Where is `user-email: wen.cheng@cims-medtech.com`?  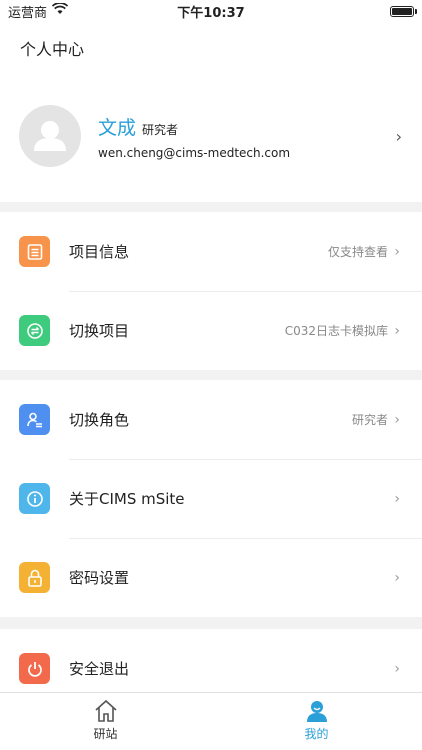 user-email: wen.cheng@cims-medtech.com is located at coordinates (194, 152).